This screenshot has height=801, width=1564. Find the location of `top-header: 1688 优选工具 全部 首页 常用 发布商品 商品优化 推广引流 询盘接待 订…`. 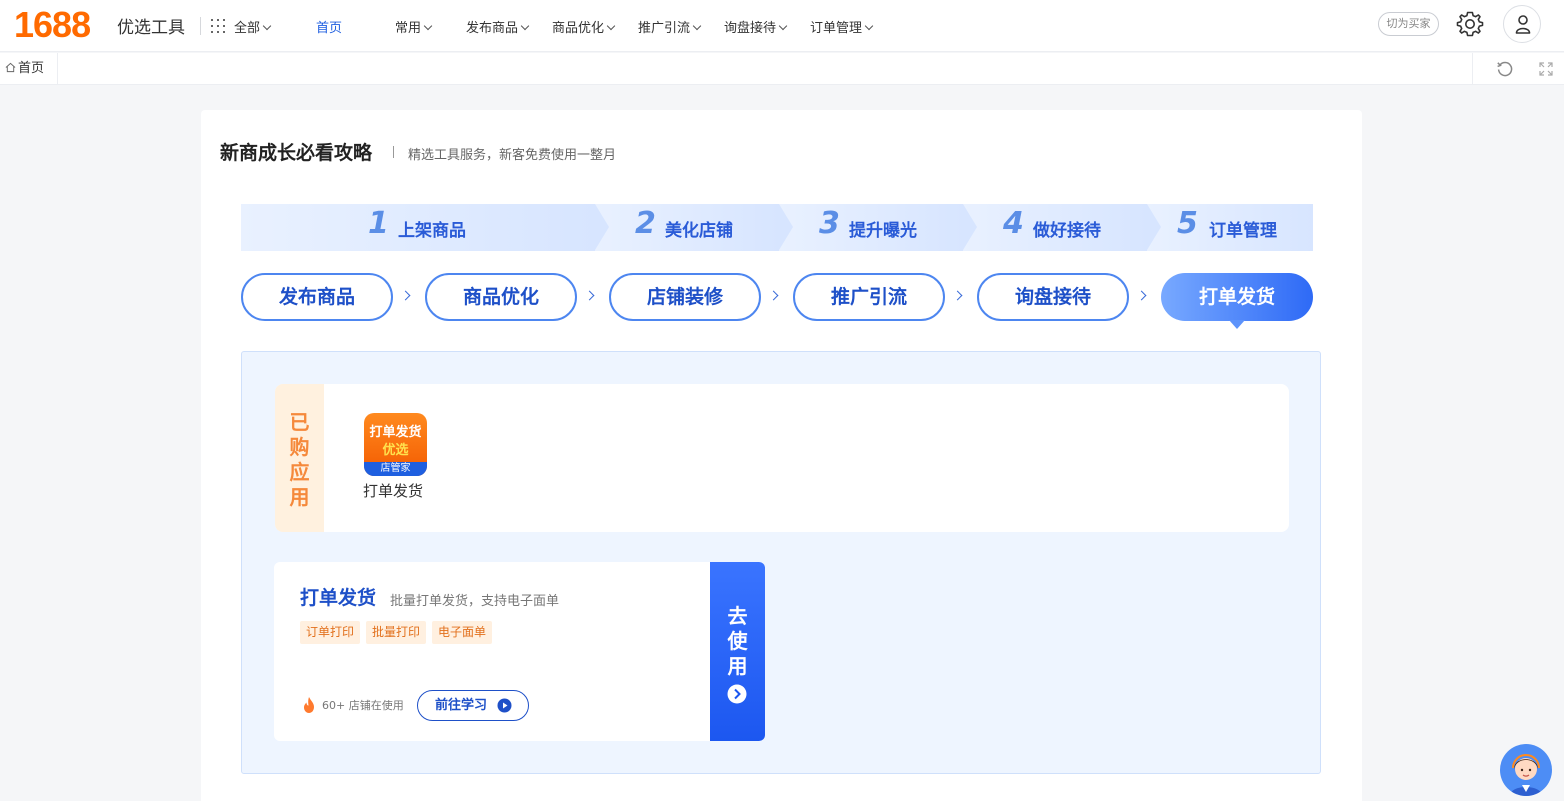

top-header: 1688 优选工具 全部 首页 常用 发布商品 商品优化 推广引流 询盘接待 订… is located at coordinates (782, 26).